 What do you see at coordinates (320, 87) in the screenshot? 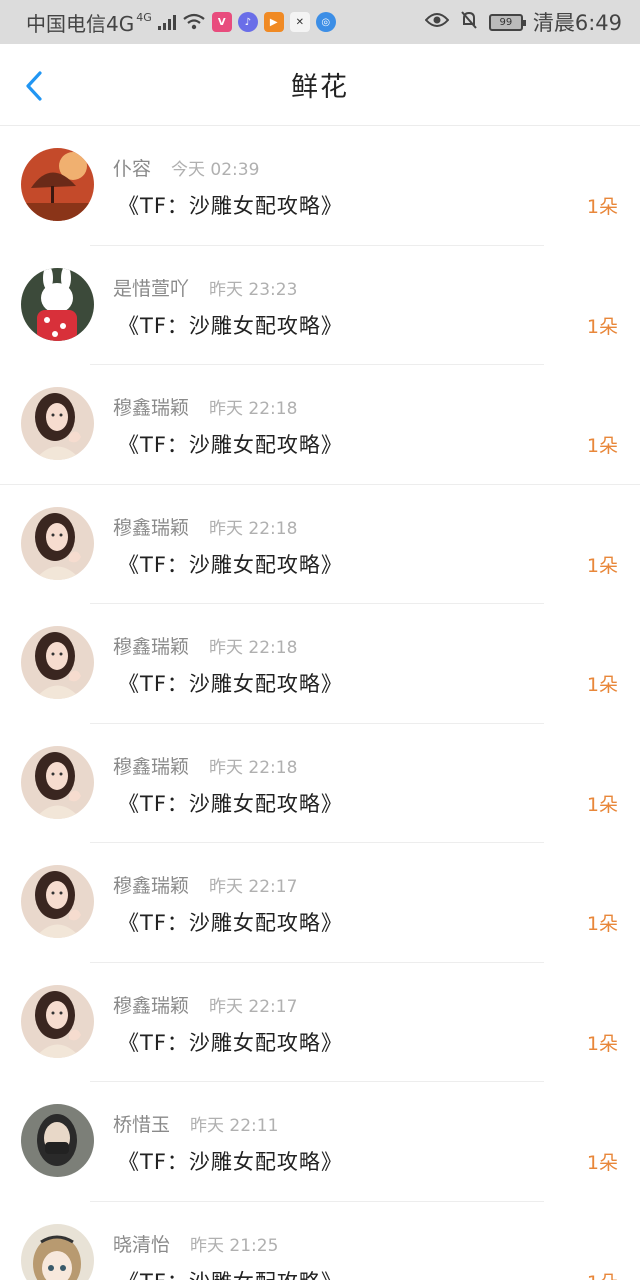
I see `page-title: 鲜花` at bounding box center [320, 87].